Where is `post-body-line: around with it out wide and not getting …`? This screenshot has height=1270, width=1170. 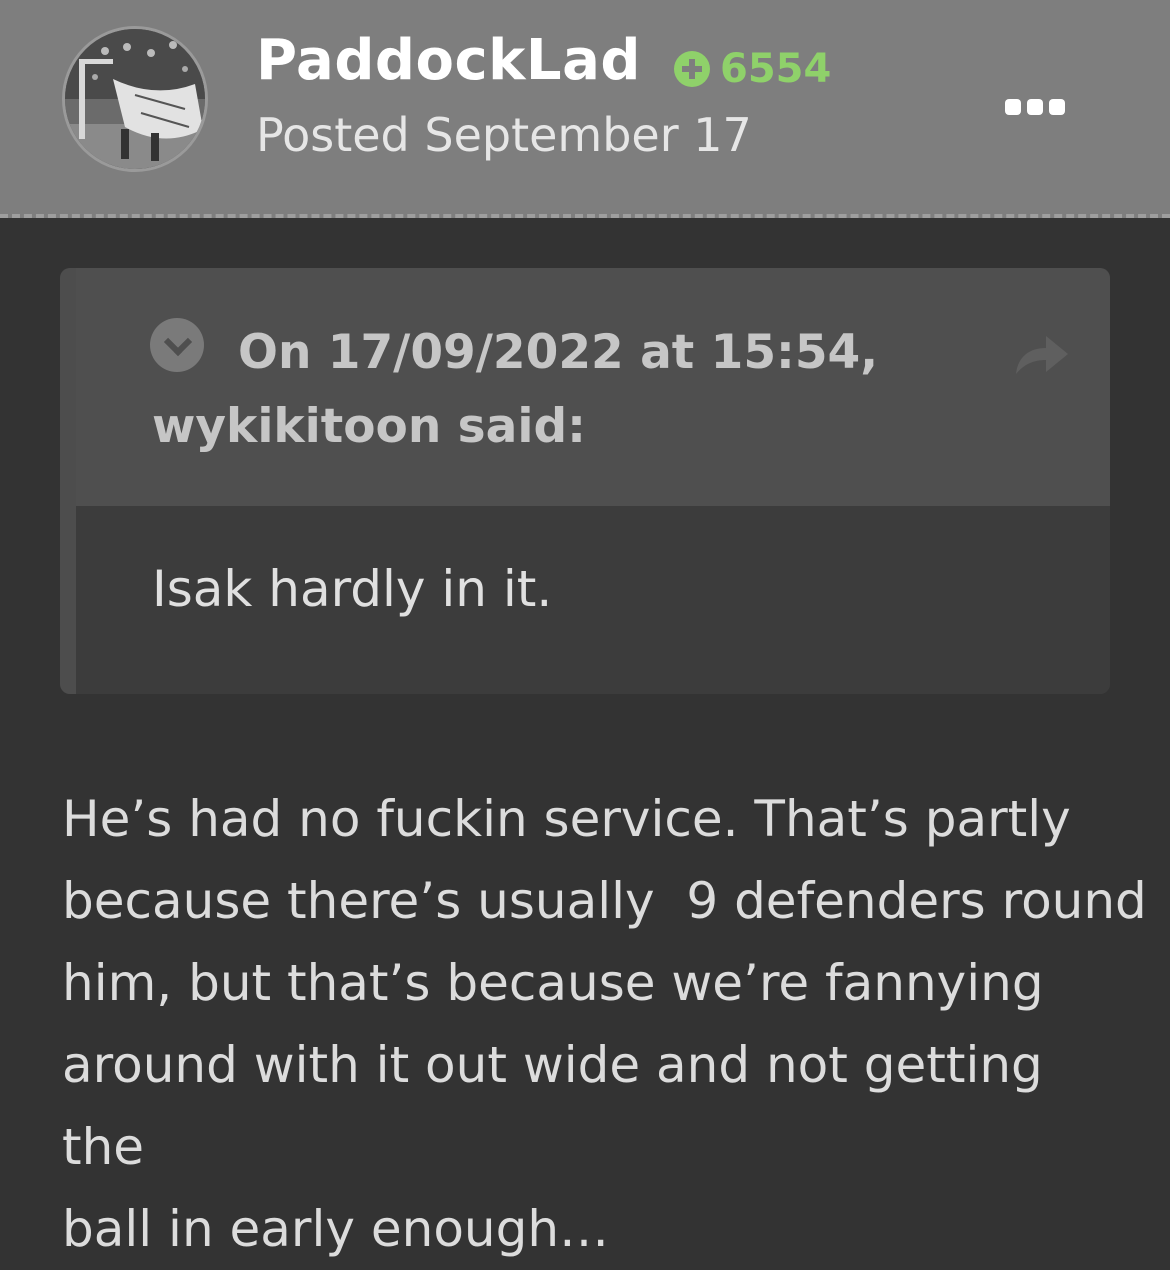
post-body-line: around with it out wide and not getting … is located at coordinates (552, 1106).